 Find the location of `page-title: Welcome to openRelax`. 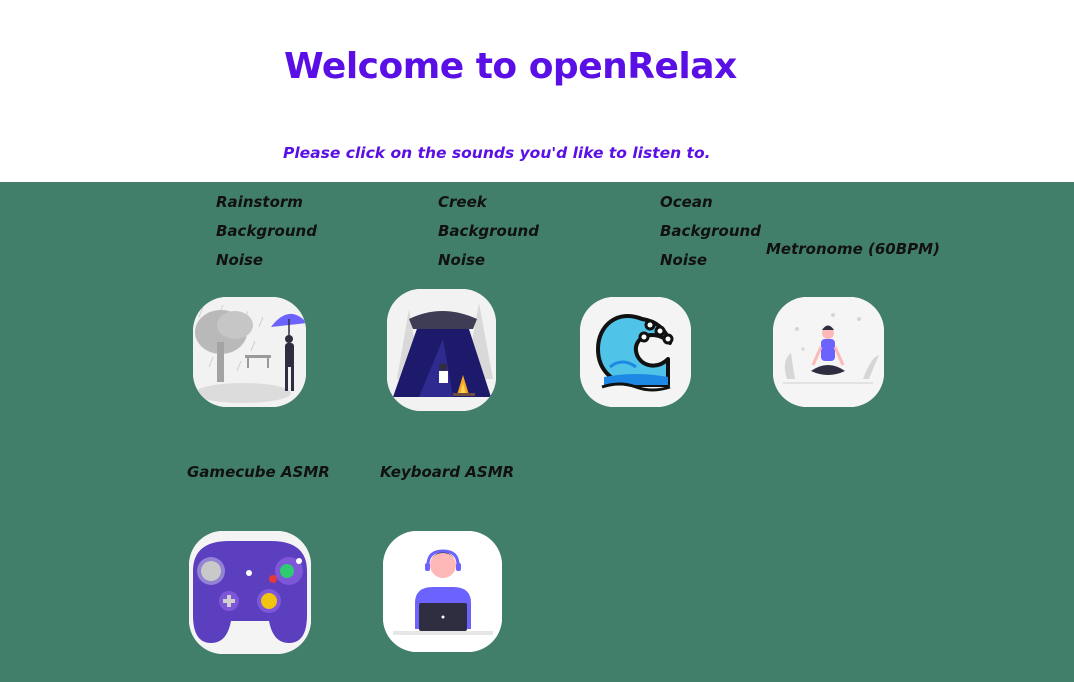

page-title: Welcome to openRelax is located at coordinates (510, 66).